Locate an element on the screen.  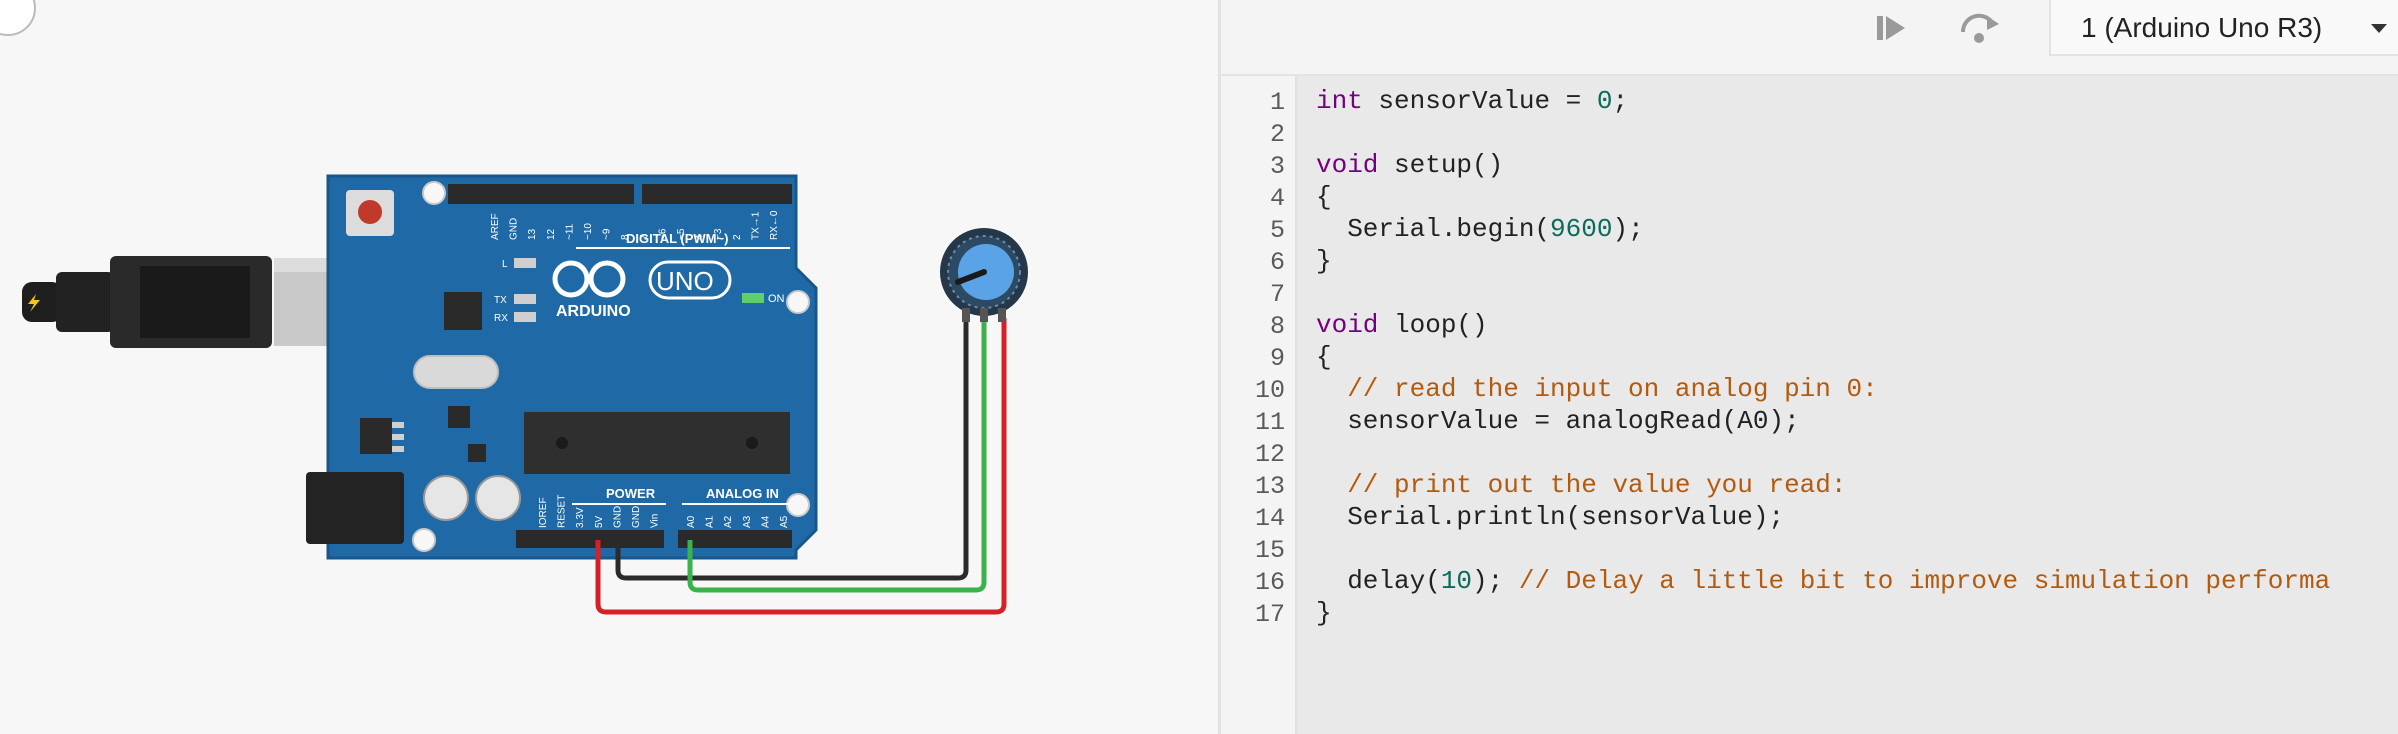
pin-label: A3 is located at coordinates (747, 521).